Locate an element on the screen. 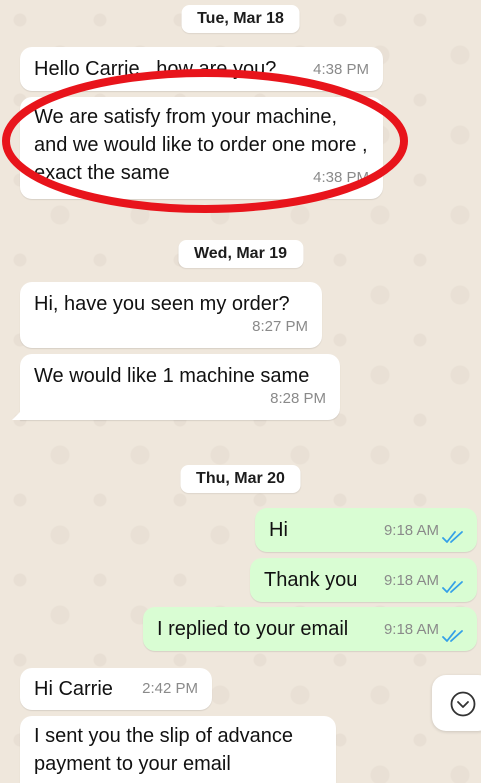 This screenshot has width=481, height=783. message-time: 8:28 PM is located at coordinates (298, 398).